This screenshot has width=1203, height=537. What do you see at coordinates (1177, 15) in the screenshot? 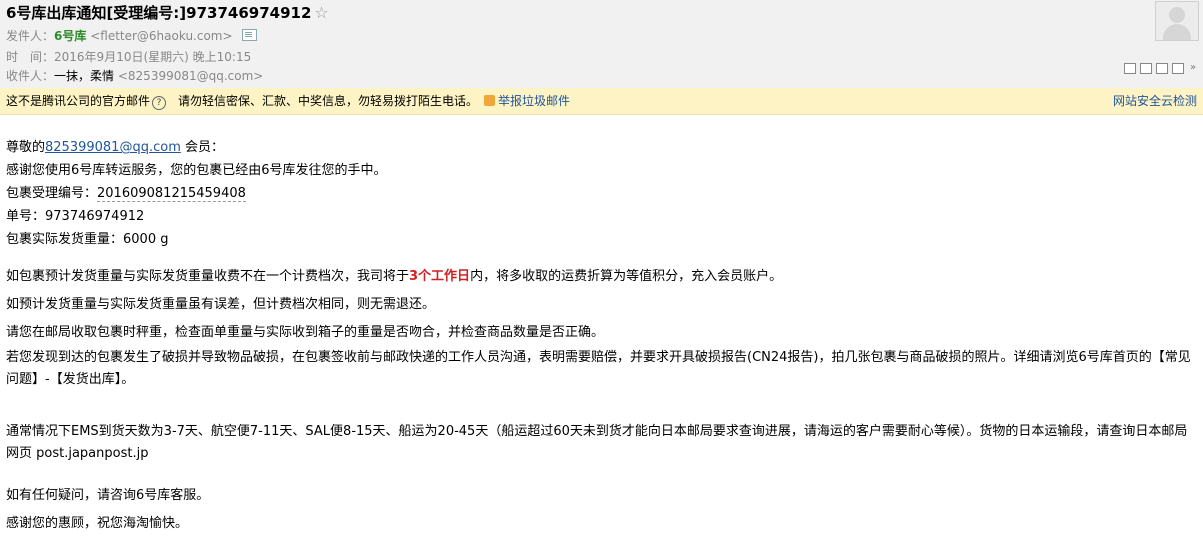
I see `avatar-head` at bounding box center [1177, 15].